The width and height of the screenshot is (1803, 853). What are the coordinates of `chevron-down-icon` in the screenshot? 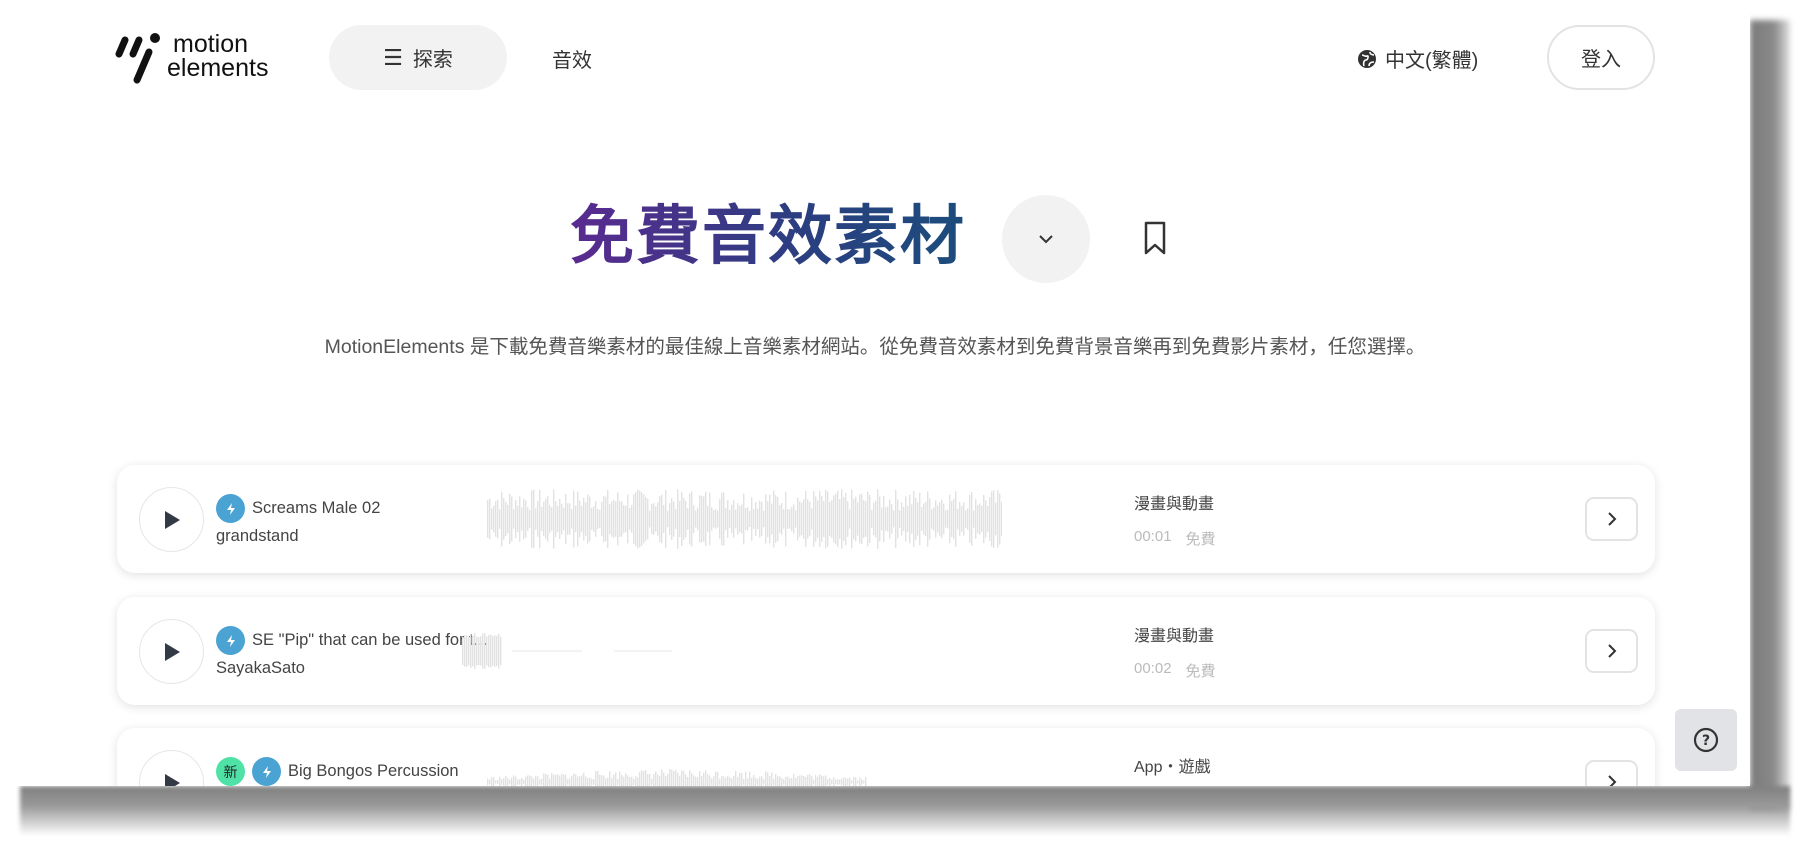 It's located at (1046, 239).